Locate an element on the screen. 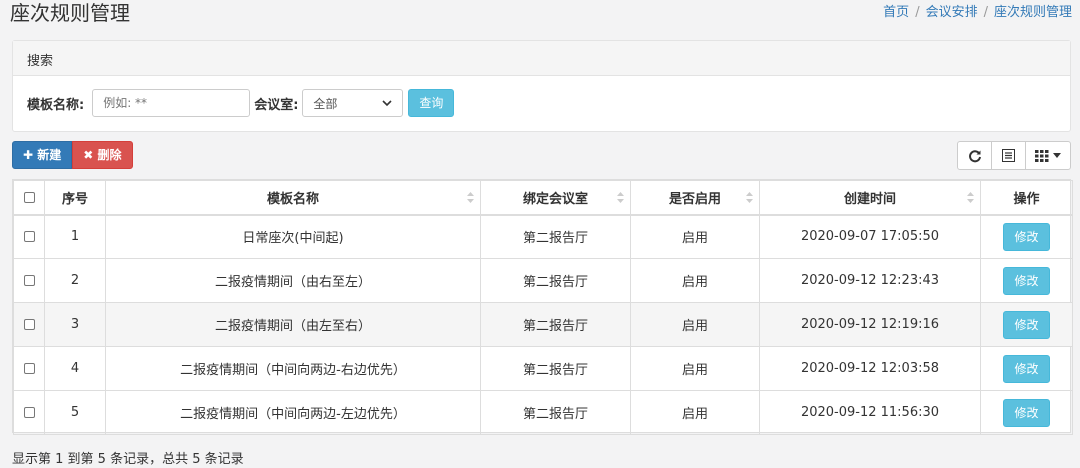 The width and height of the screenshot is (1080, 468). cell-created: 2020-09-07 17:05:50 is located at coordinates (870, 236).